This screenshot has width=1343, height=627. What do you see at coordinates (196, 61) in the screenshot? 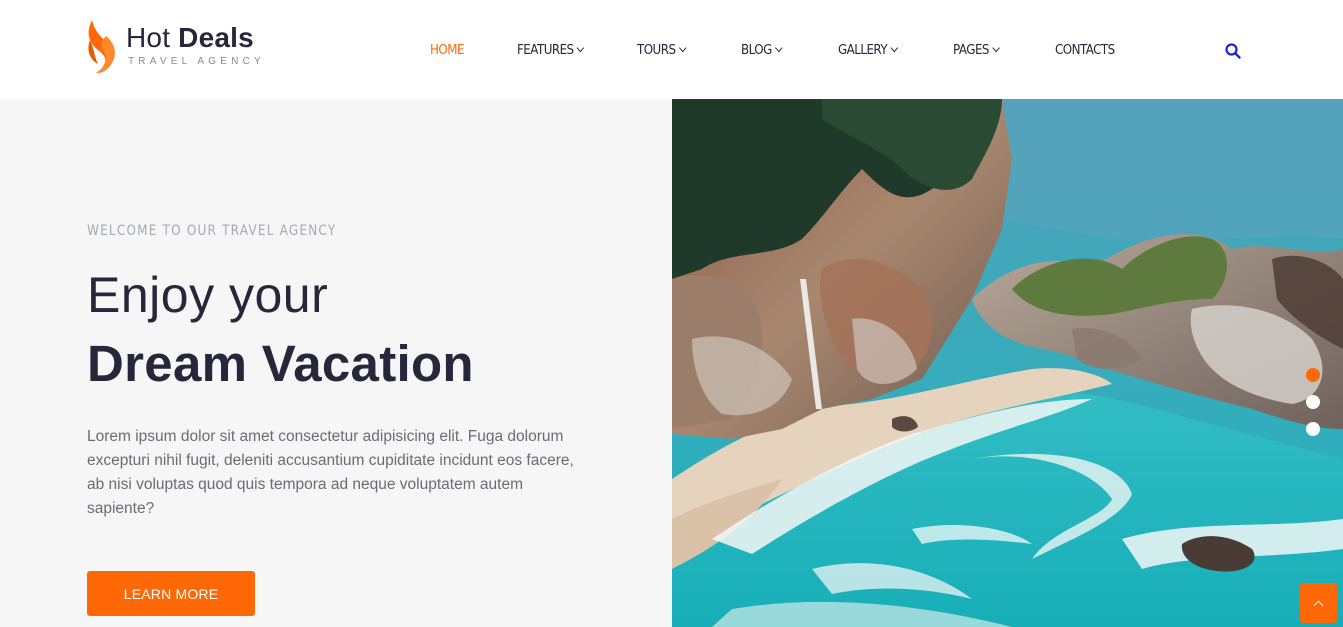
I see `brand-tagline: TRAVEL AGENCY` at bounding box center [196, 61].